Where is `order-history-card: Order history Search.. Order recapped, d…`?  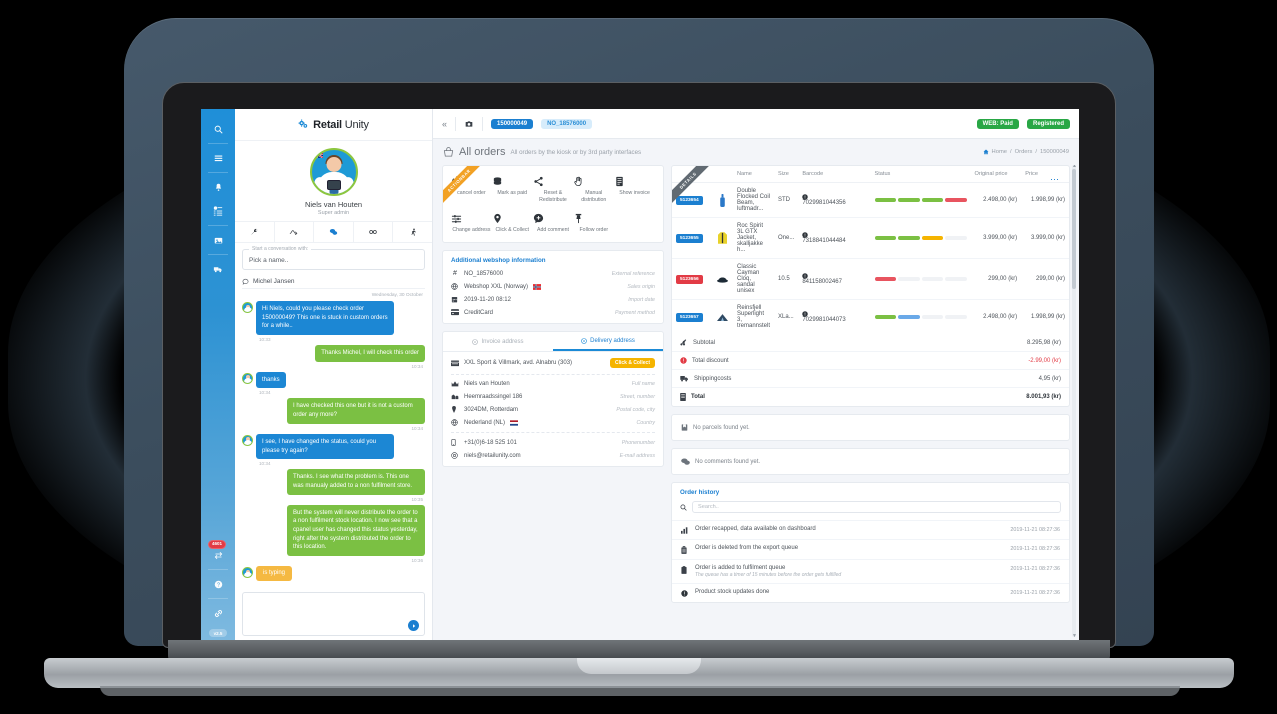
order-history-card: Order history Search.. Order recapped, d… is located at coordinates (870, 542).